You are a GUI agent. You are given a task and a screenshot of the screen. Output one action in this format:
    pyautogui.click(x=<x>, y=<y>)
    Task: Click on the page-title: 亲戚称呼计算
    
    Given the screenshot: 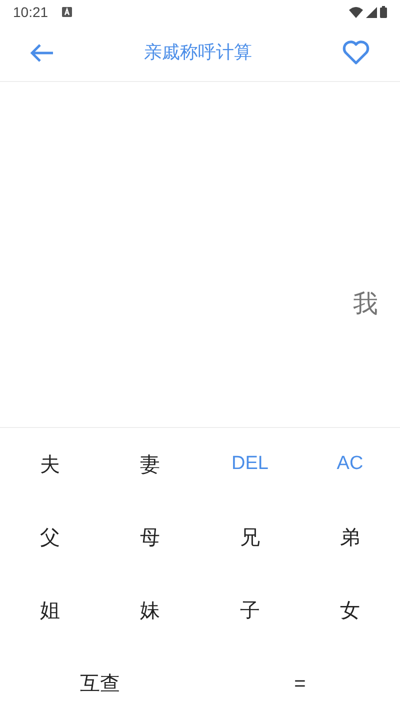 What is the action you would take?
    pyautogui.click(x=198, y=52)
    